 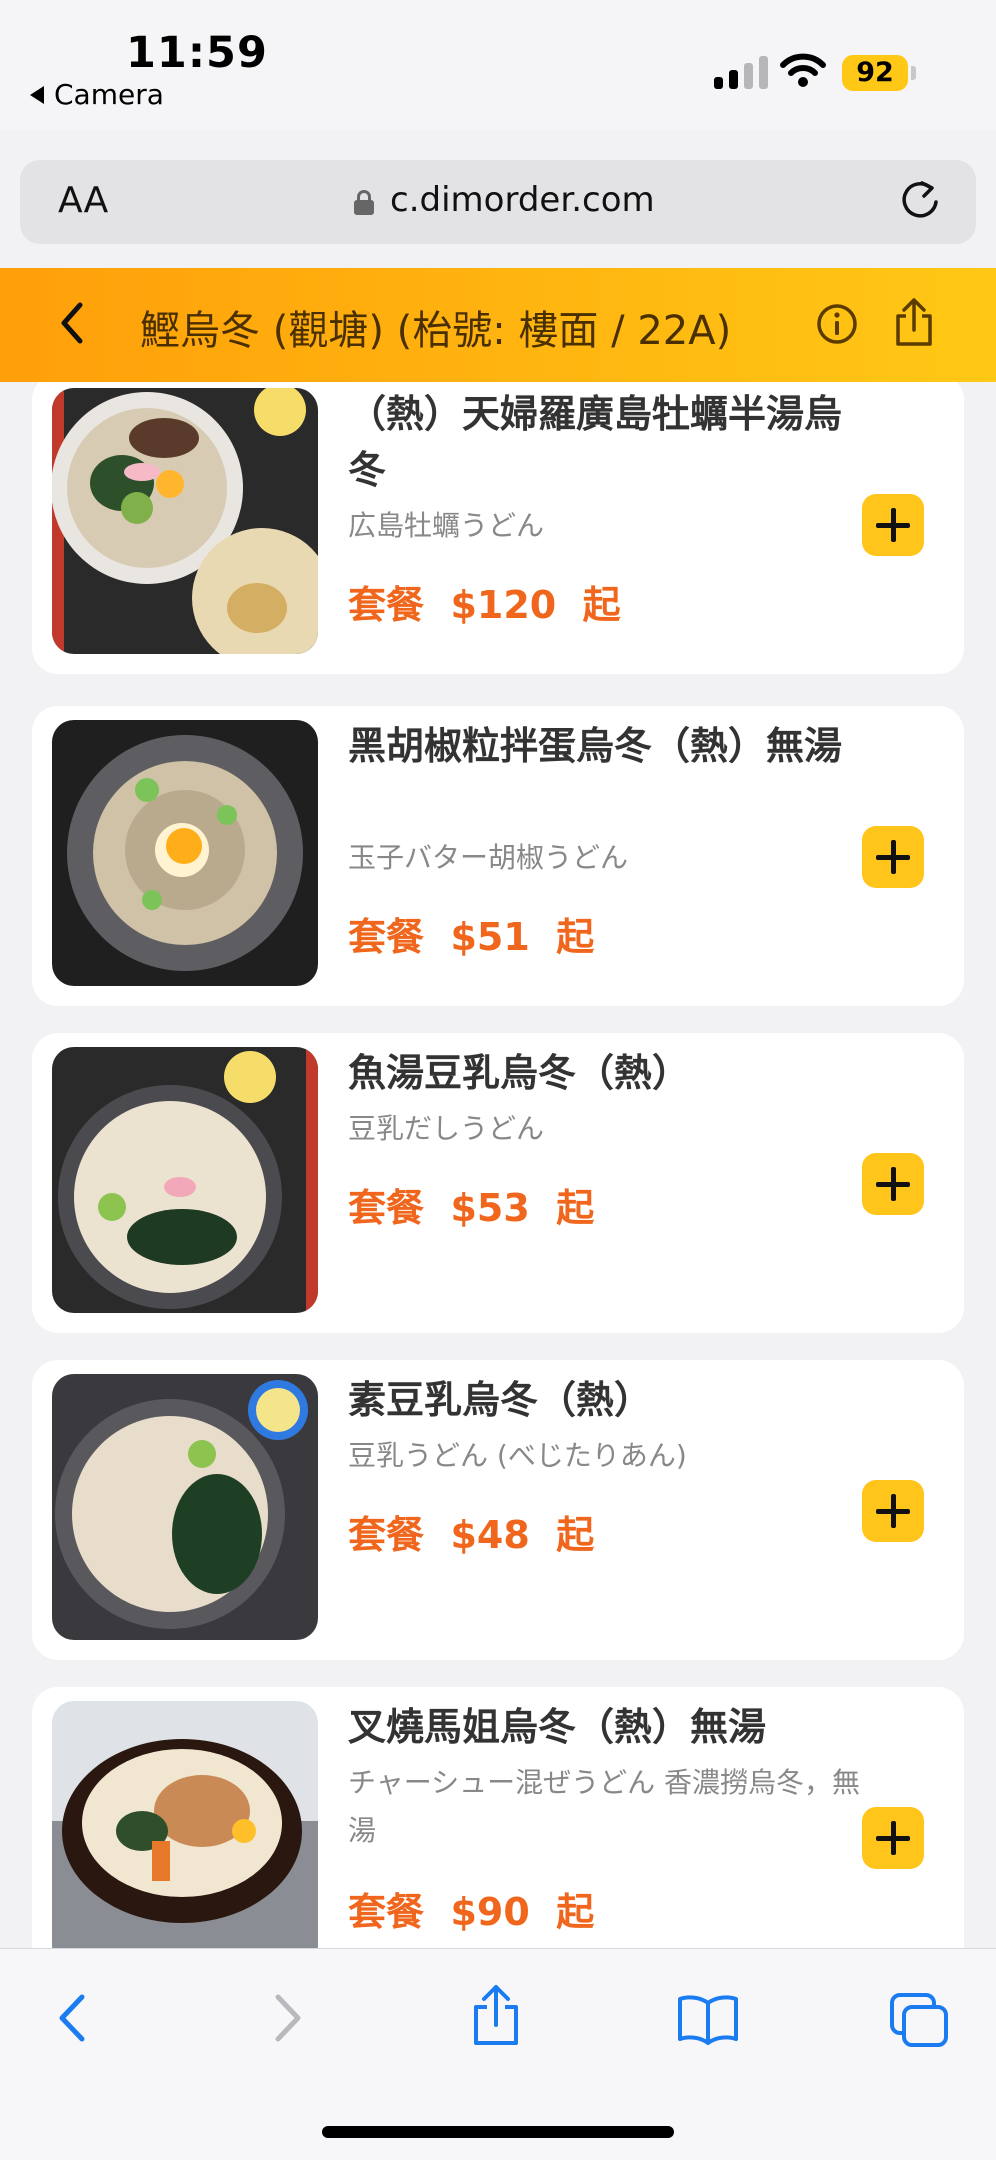 I want to click on page-title: 鰹烏冬 (觀塘) (枱號: 樓面 / 22A), so click(x=436, y=331).